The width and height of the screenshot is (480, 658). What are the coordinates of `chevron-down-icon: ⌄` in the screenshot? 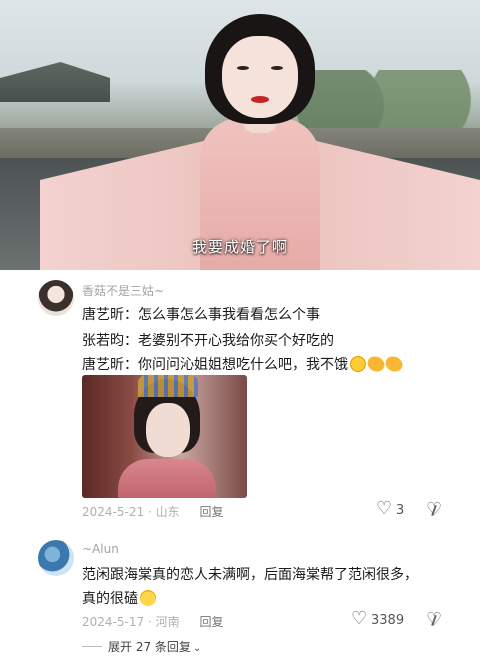 It's located at (197, 648).